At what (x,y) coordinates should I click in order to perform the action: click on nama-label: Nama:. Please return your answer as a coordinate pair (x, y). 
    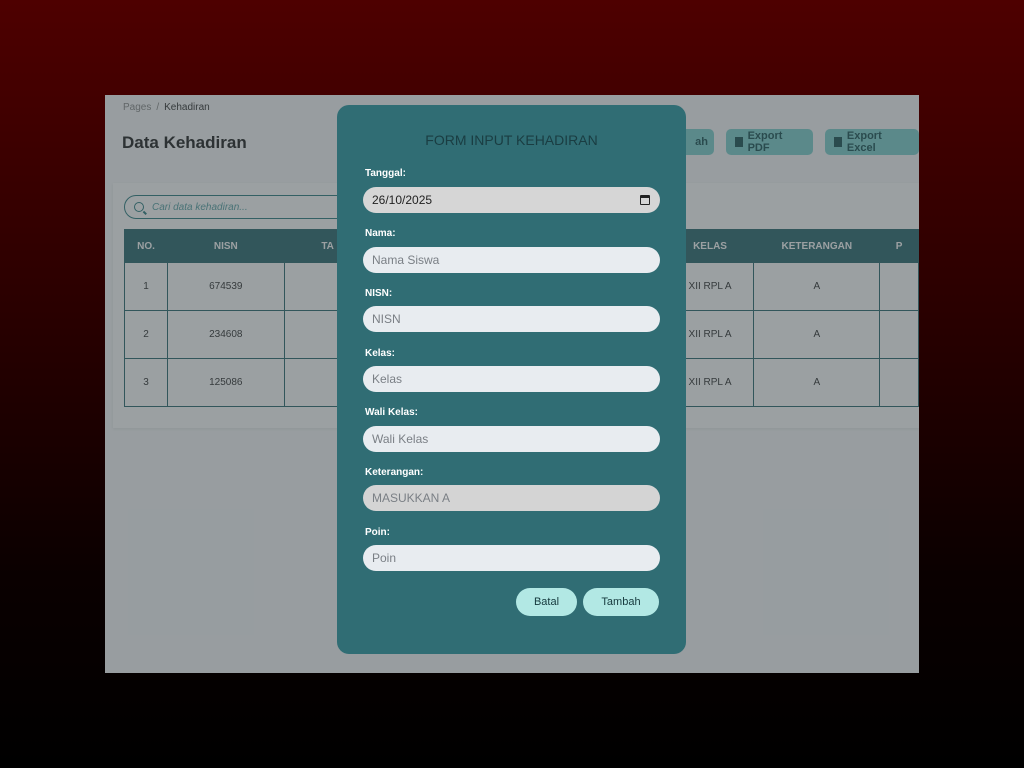
    Looking at the image, I should click on (380, 233).